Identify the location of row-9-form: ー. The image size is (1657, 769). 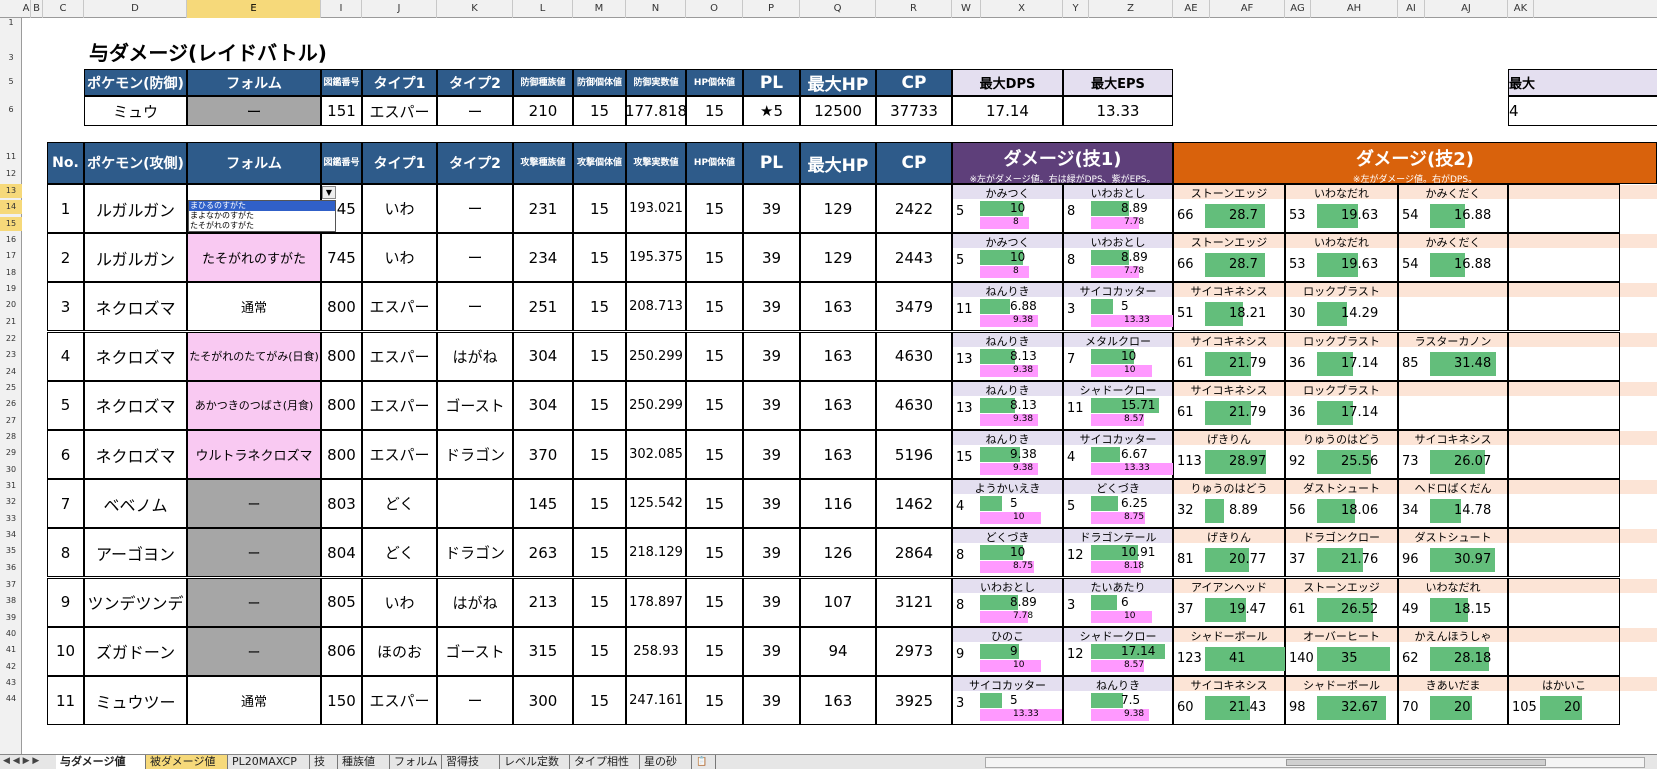
(254, 602).